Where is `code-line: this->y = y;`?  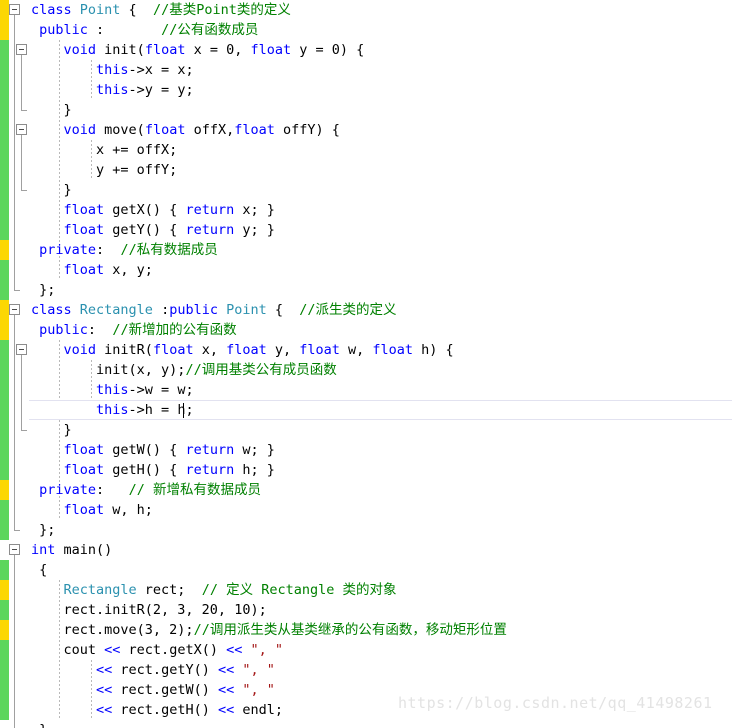 code-line: this->y = y; is located at coordinates (380, 90).